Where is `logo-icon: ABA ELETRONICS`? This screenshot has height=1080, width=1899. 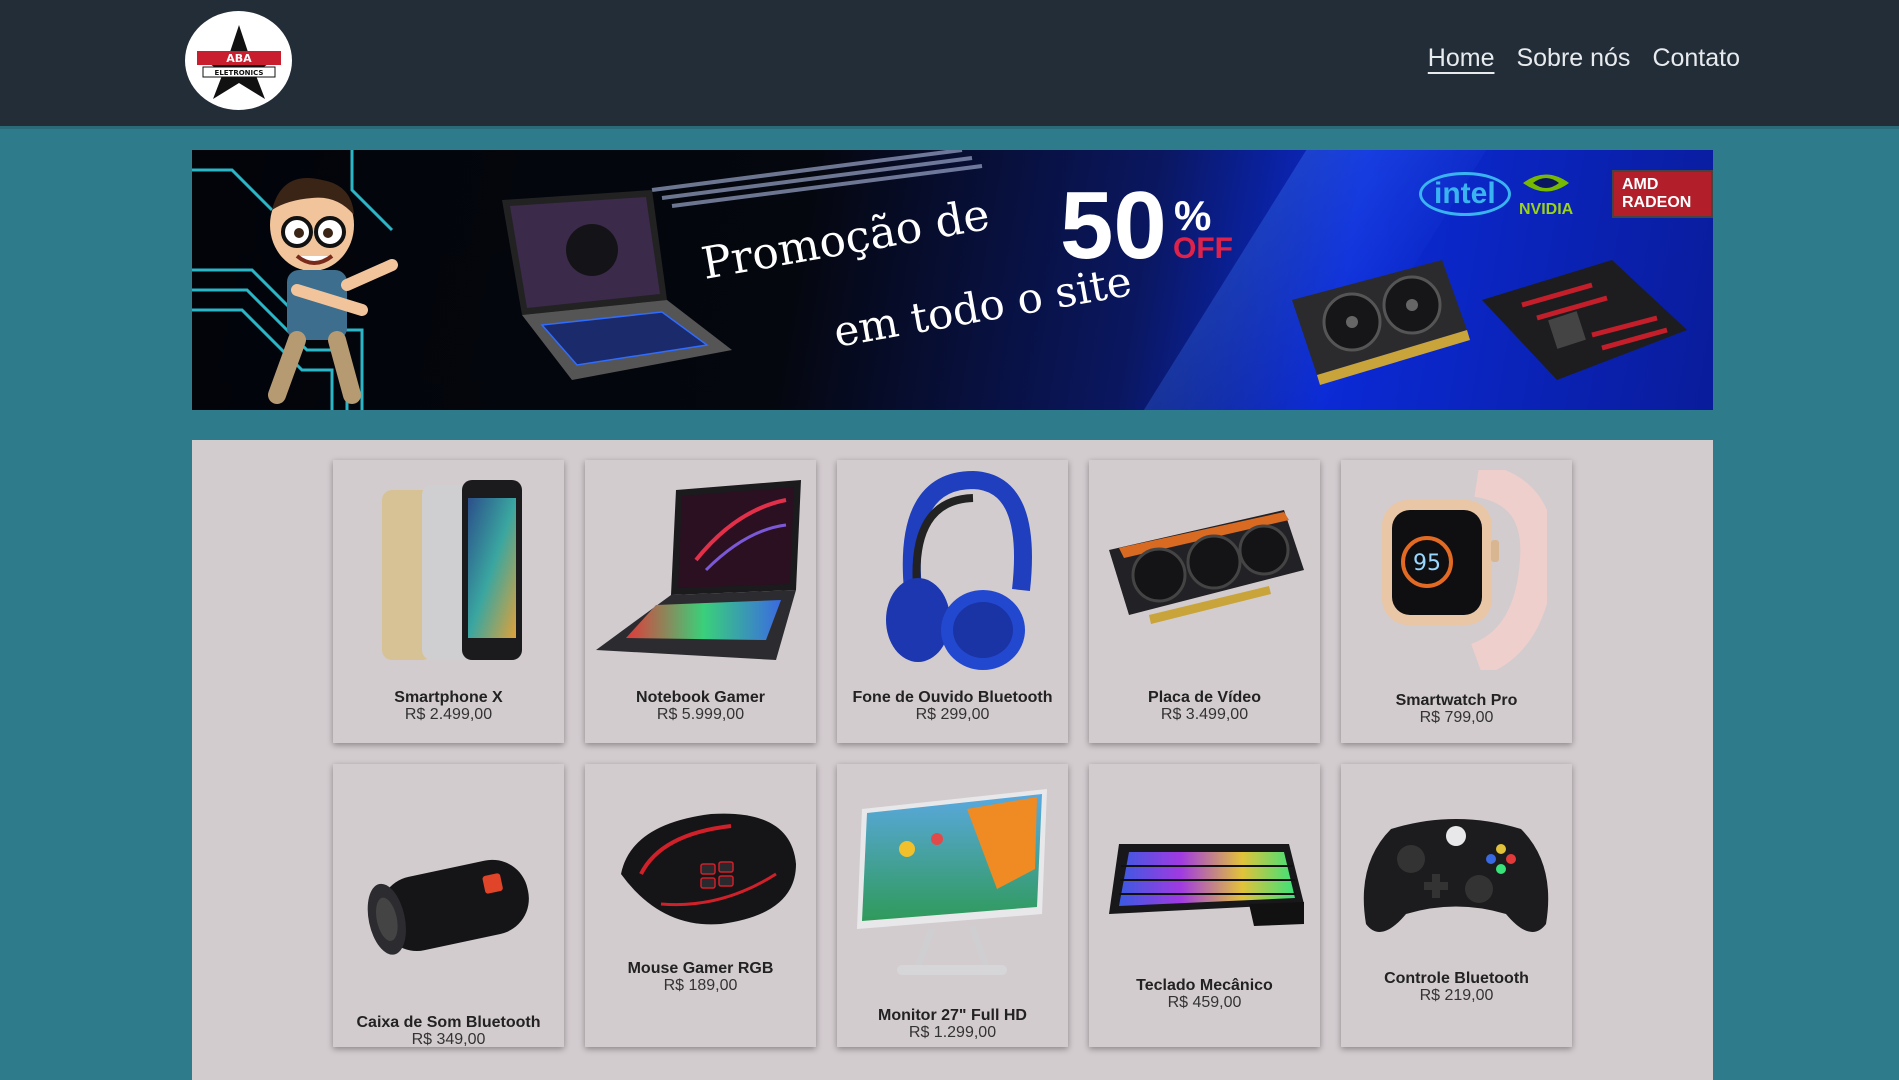
logo-icon: ABA ELETRONICS is located at coordinates (238, 61).